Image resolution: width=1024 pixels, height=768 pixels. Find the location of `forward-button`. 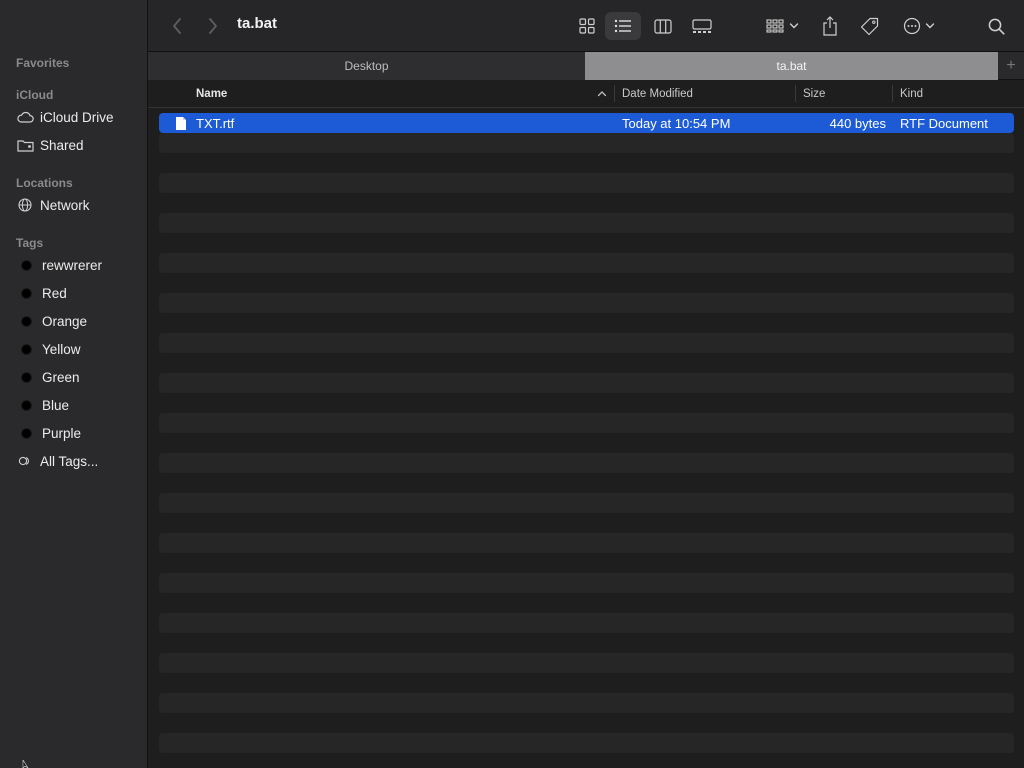

forward-button is located at coordinates (213, 26).